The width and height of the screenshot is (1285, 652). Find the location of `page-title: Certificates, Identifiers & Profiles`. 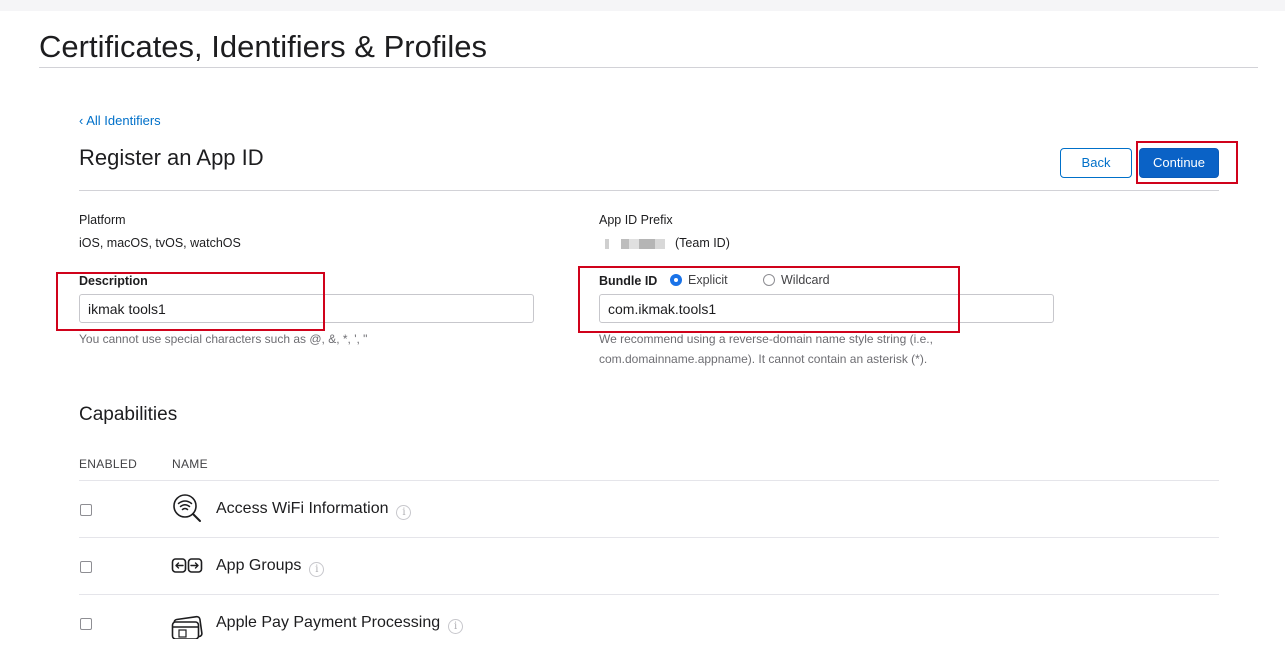

page-title: Certificates, Identifiers & Profiles is located at coordinates (263, 46).